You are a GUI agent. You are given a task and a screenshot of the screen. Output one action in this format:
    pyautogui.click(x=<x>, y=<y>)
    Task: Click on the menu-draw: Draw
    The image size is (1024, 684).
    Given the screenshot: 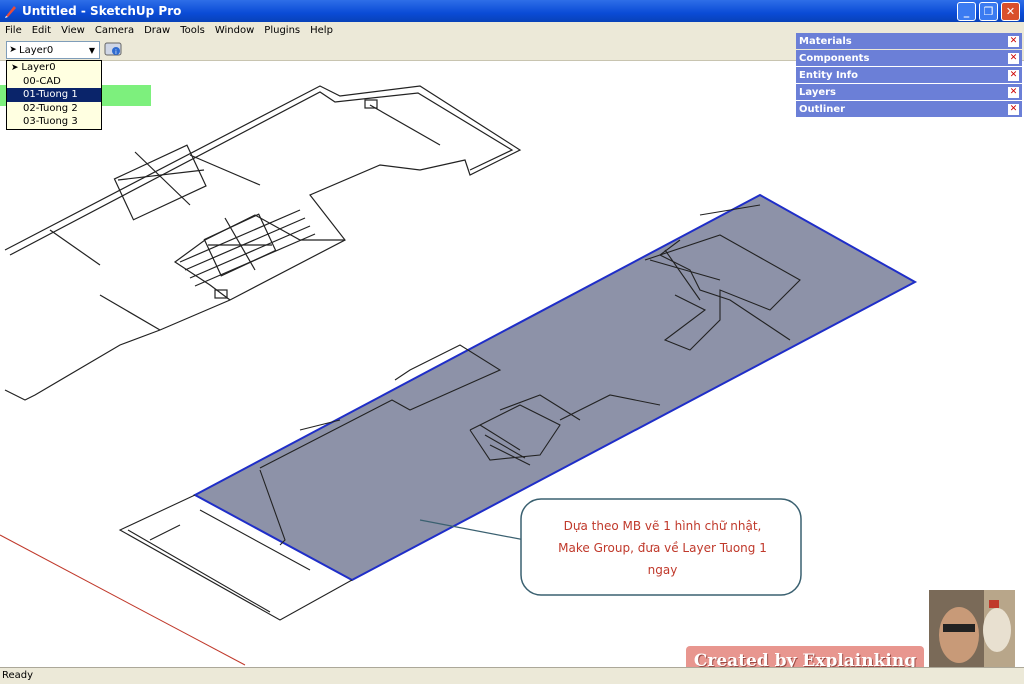 What is the action you would take?
    pyautogui.click(x=157, y=30)
    